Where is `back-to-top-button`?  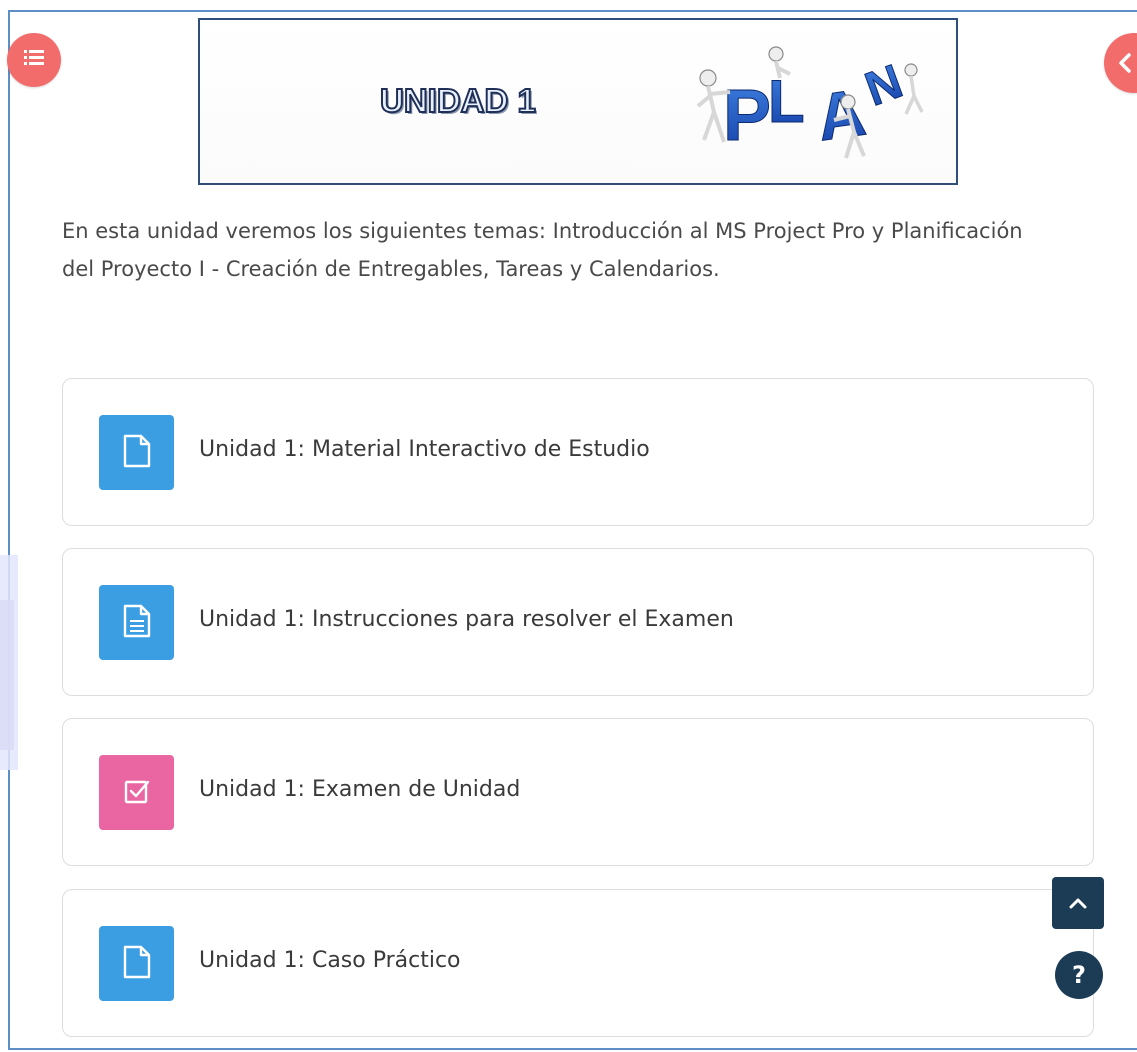
back-to-top-button is located at coordinates (1078, 903).